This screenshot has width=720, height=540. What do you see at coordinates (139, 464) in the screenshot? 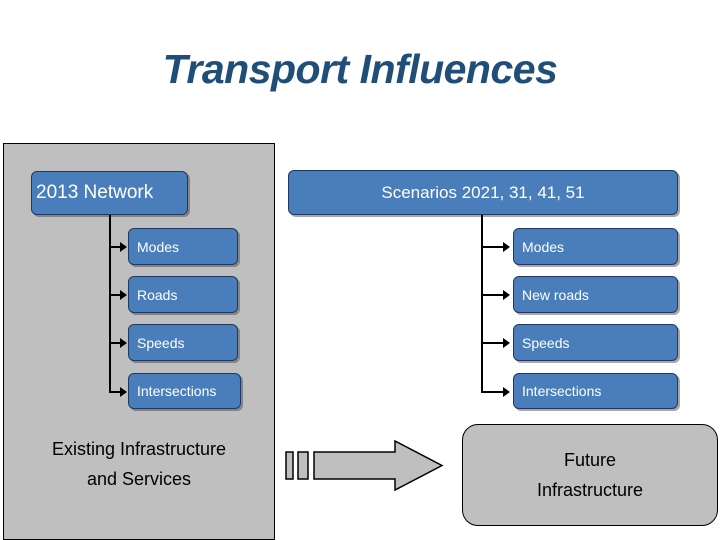
I see `existing-infrastructure-caption: Existing Infrastructure and Services` at bounding box center [139, 464].